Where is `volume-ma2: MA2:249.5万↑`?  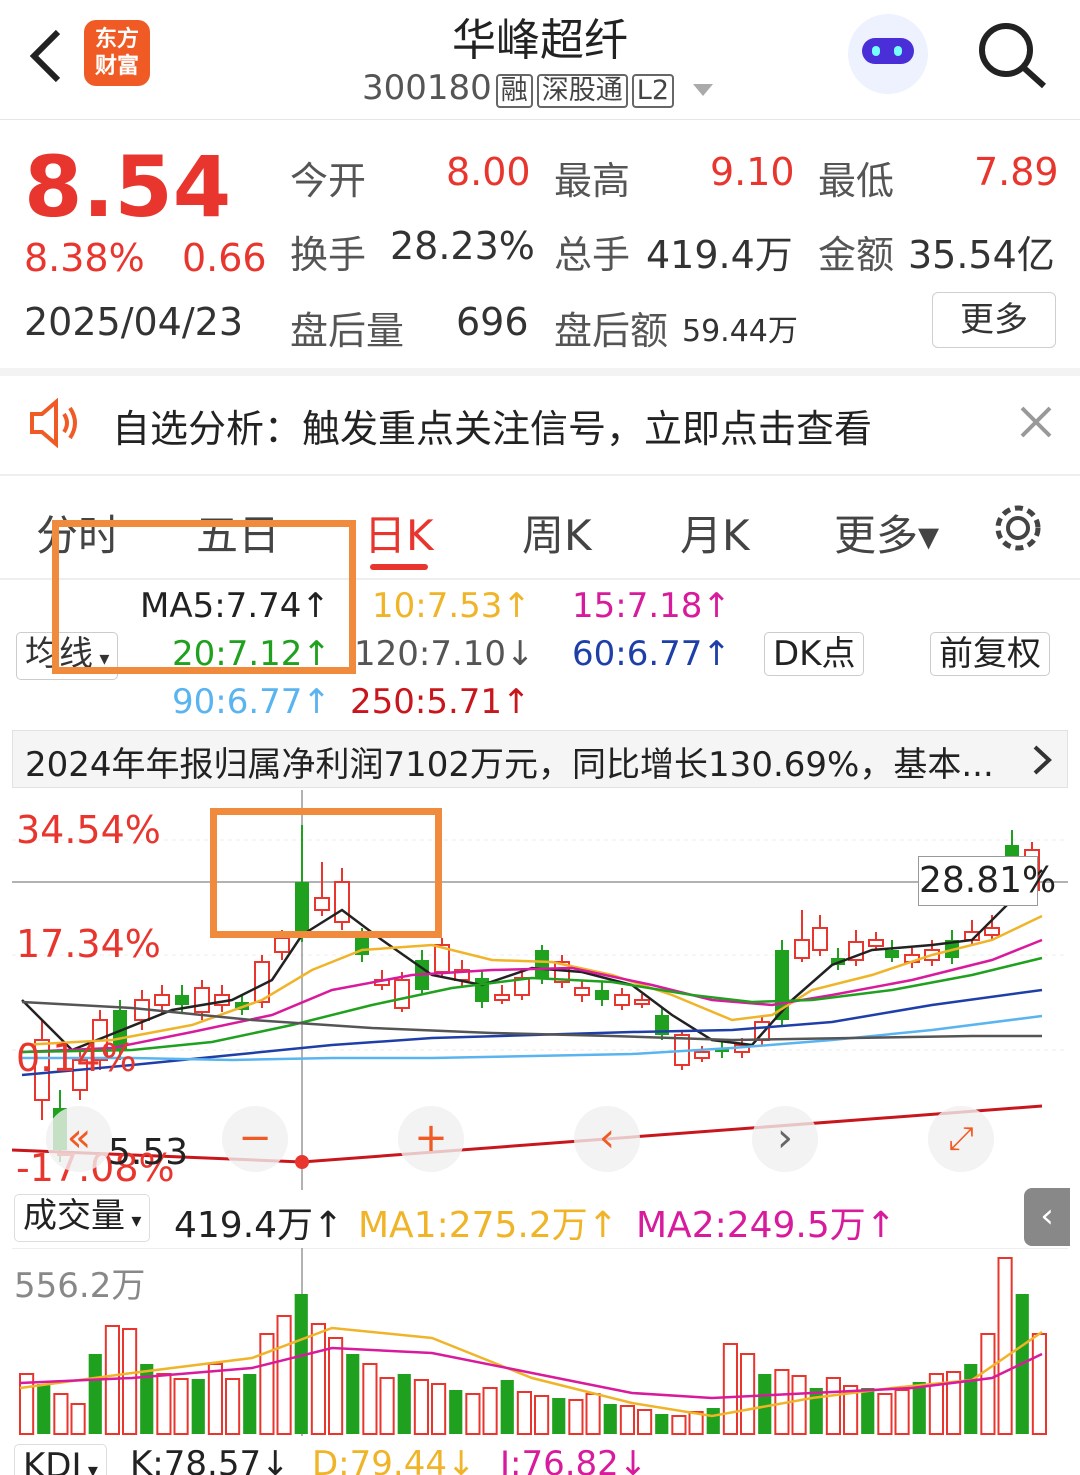
volume-ma2: MA2:249.5万↑ is located at coordinates (766, 1225).